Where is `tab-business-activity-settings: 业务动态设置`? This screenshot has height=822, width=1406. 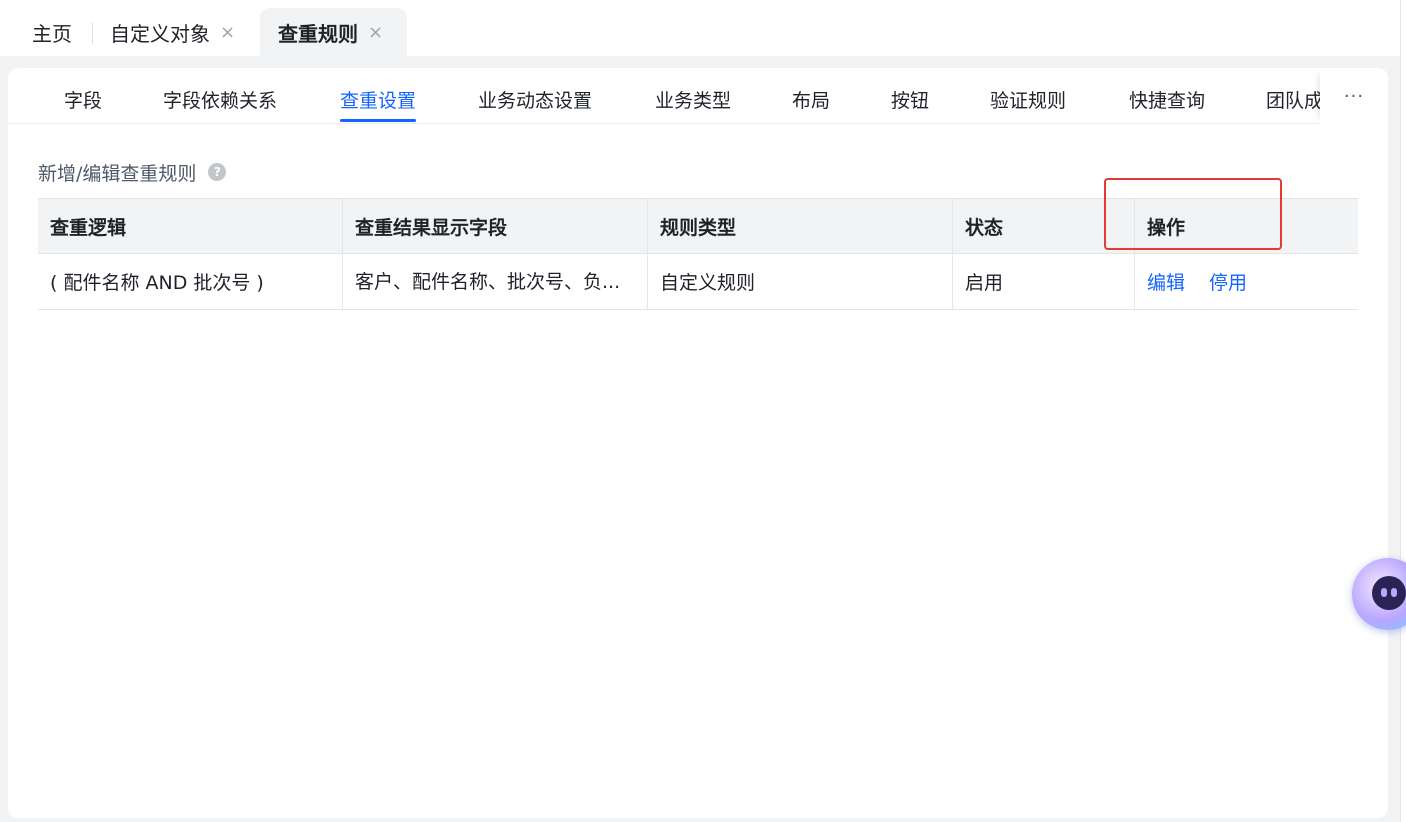
tab-business-activity-settings: 业务动态设置 is located at coordinates (535, 103).